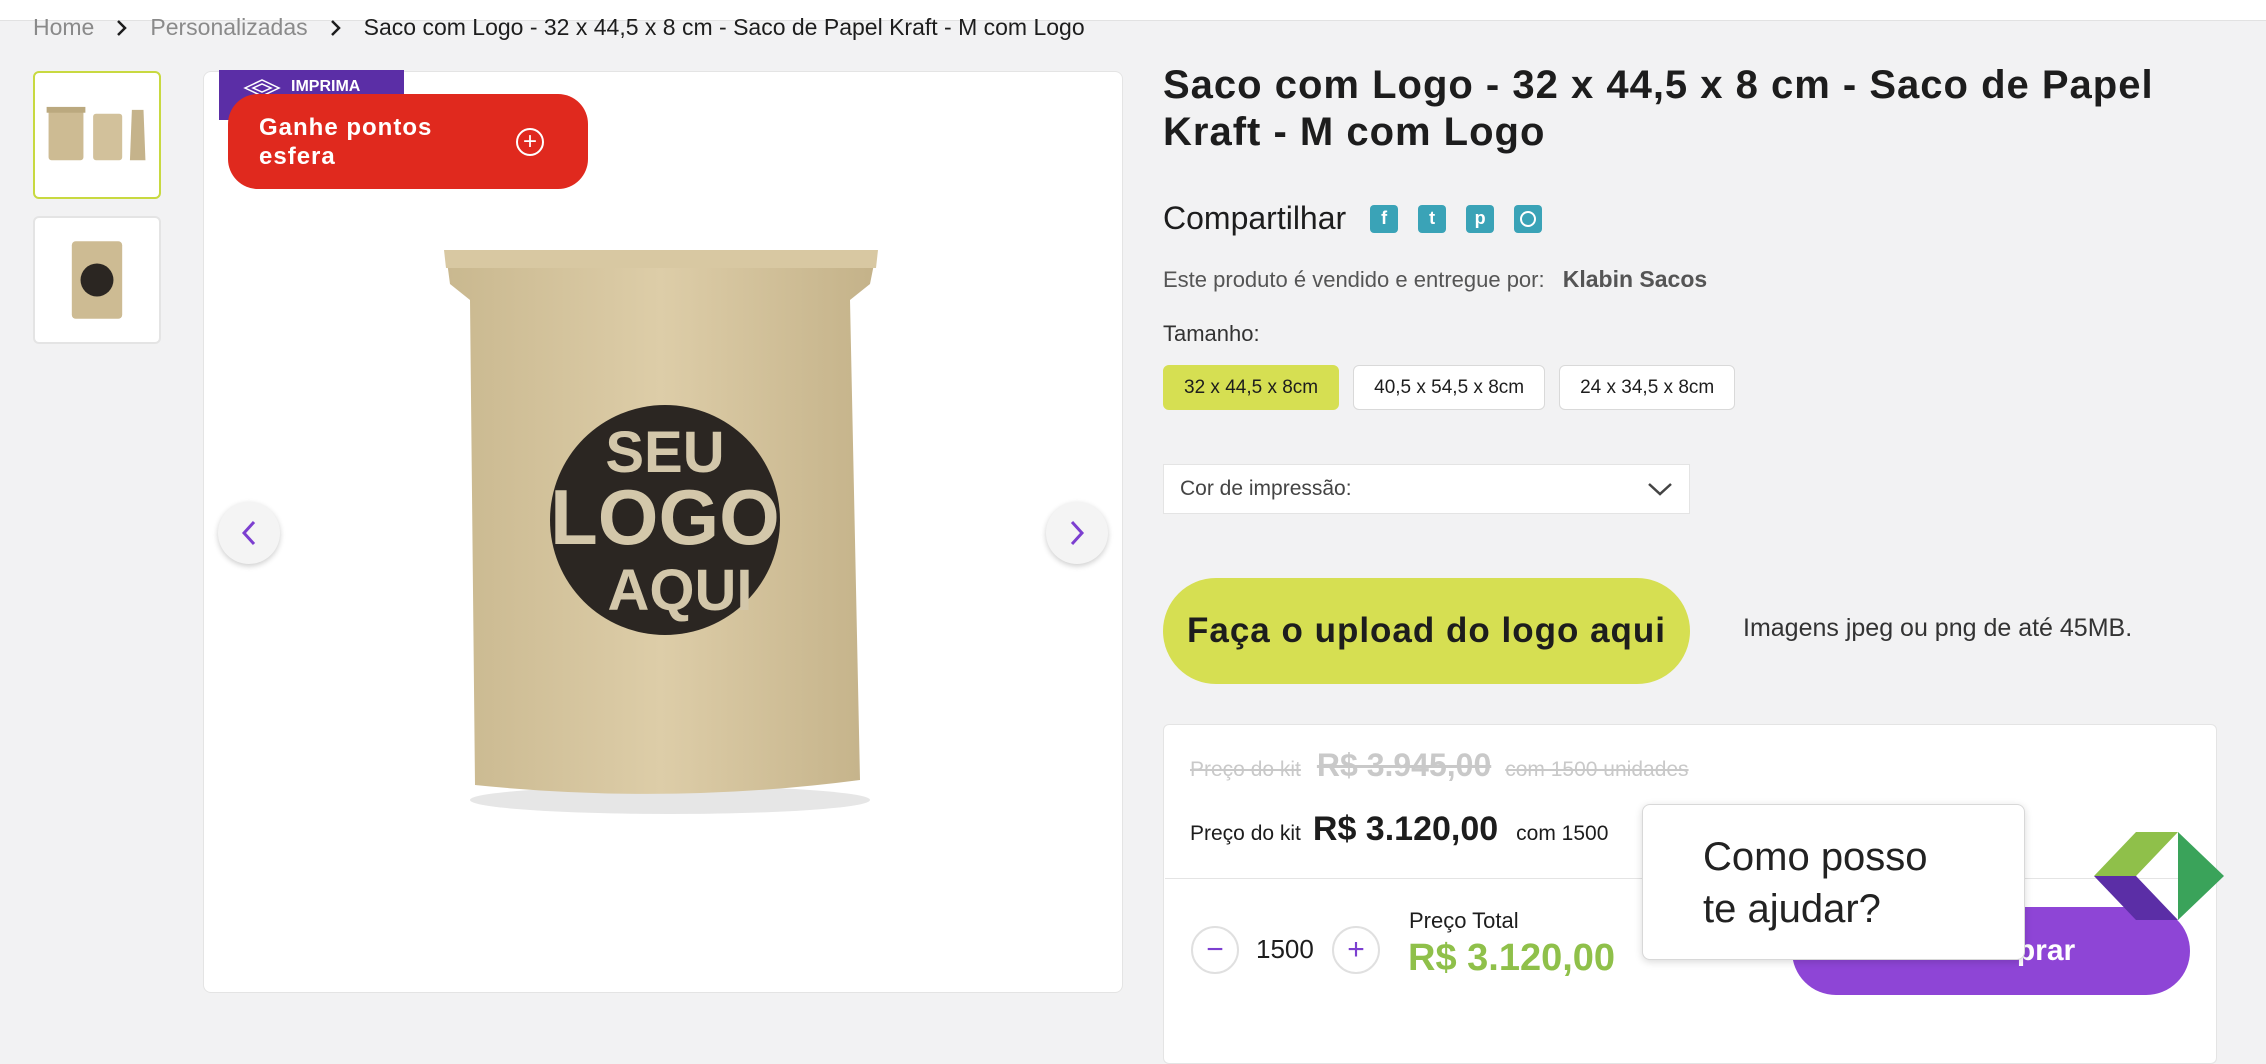 This screenshot has width=2266, height=1064. I want to click on kit-units-text: com 1500, so click(1562, 833).